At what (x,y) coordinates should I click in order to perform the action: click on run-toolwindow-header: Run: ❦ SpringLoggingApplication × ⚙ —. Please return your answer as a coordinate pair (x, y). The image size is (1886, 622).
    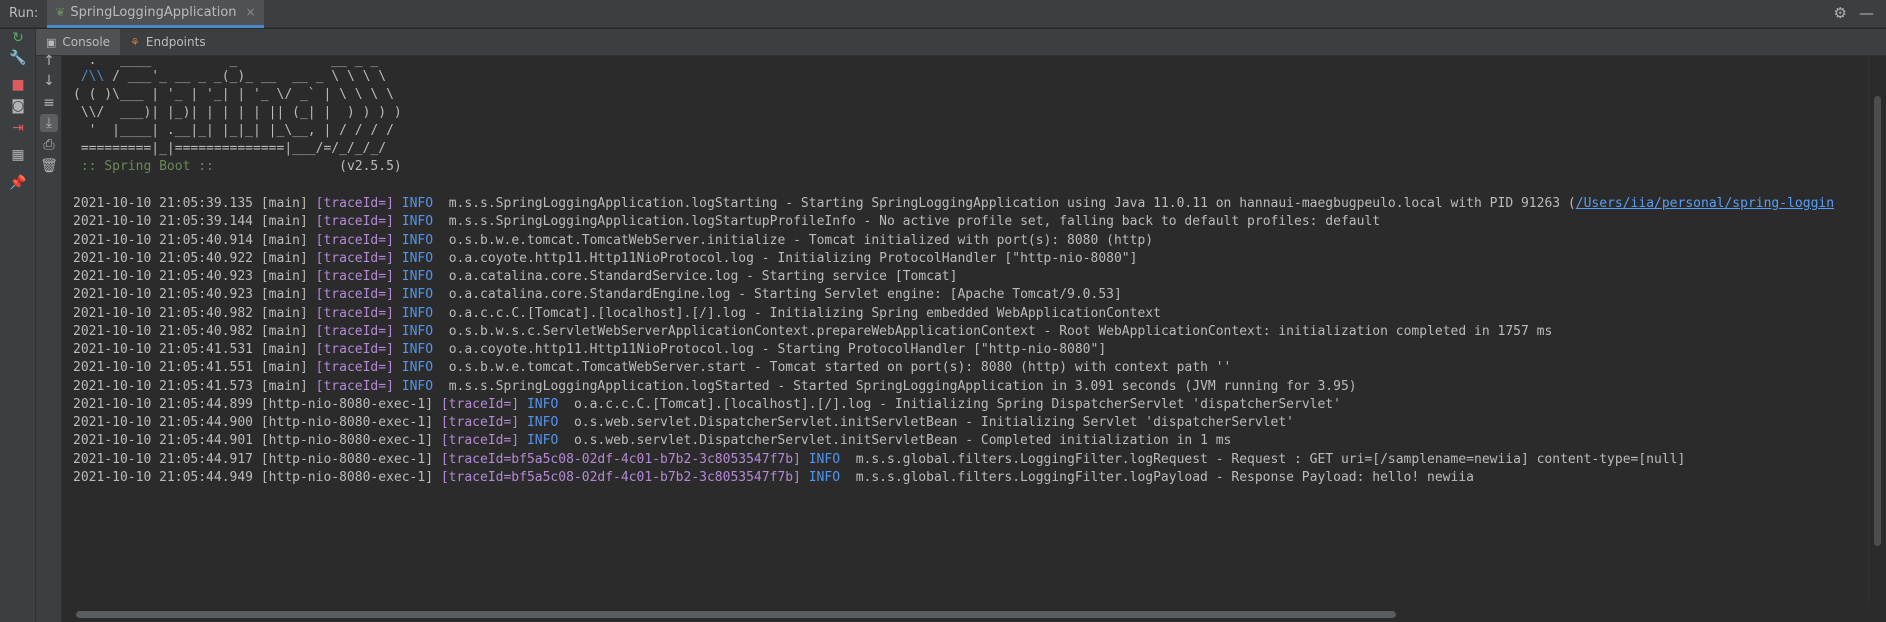
    Looking at the image, I should click on (943, 14).